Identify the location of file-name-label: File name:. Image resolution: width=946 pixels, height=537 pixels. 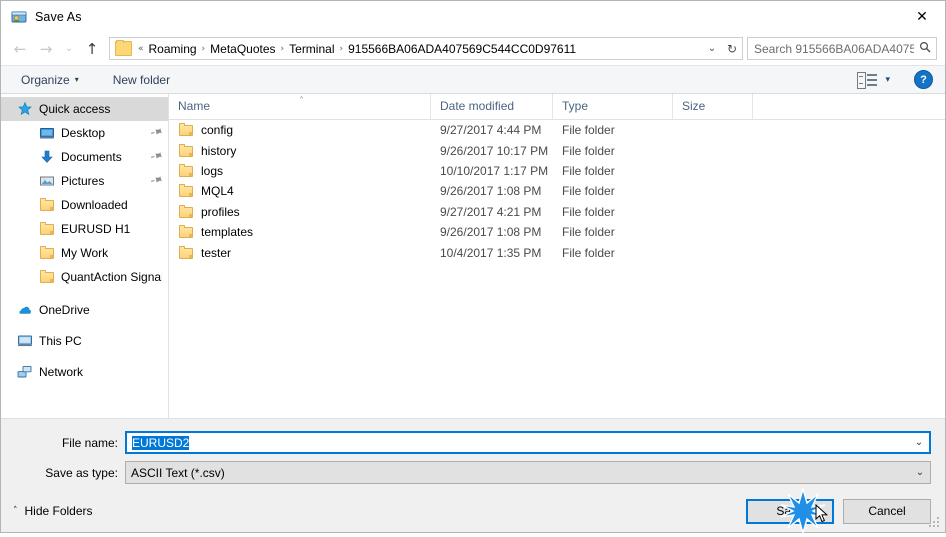
(89, 442).